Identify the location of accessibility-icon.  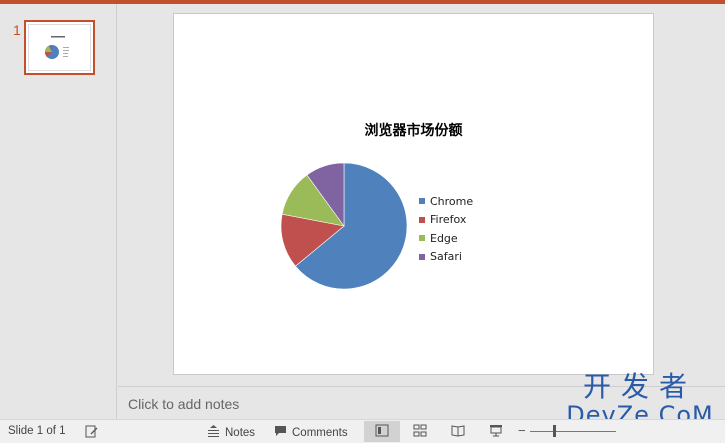
(92, 433).